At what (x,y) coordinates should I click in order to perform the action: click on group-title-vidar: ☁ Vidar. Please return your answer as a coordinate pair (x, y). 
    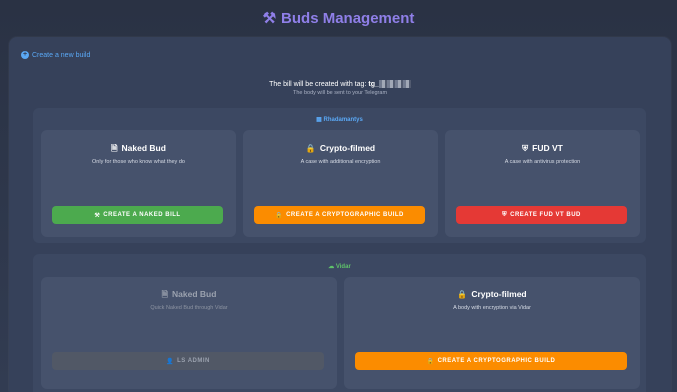
    Looking at the image, I should click on (339, 266).